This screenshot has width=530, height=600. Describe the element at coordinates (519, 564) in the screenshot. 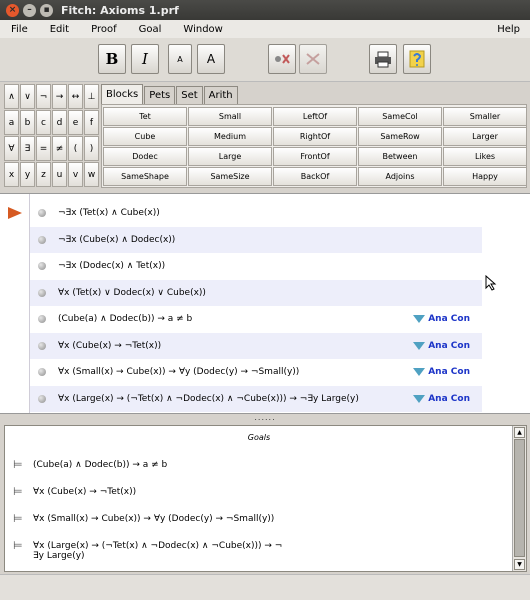

I see `scroll-down-button: ▼` at that location.